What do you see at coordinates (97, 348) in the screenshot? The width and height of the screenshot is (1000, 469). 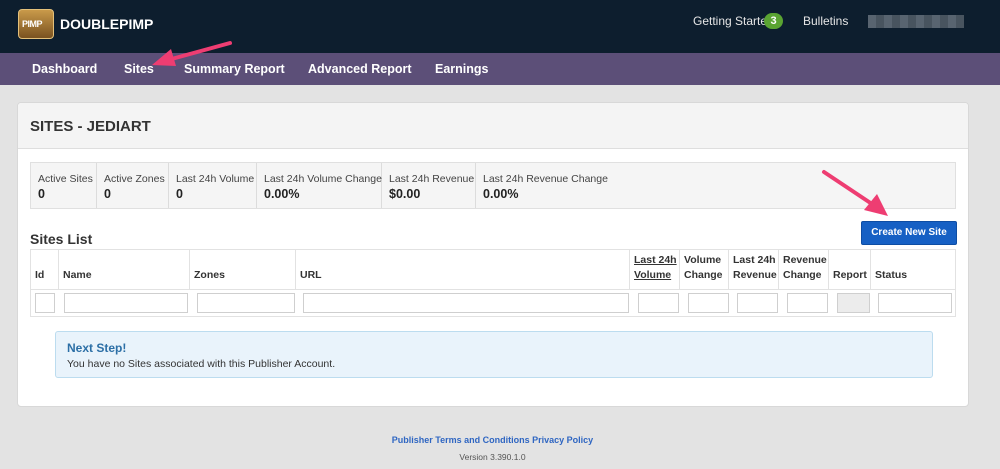 I see `alert-title: Next Step!` at bounding box center [97, 348].